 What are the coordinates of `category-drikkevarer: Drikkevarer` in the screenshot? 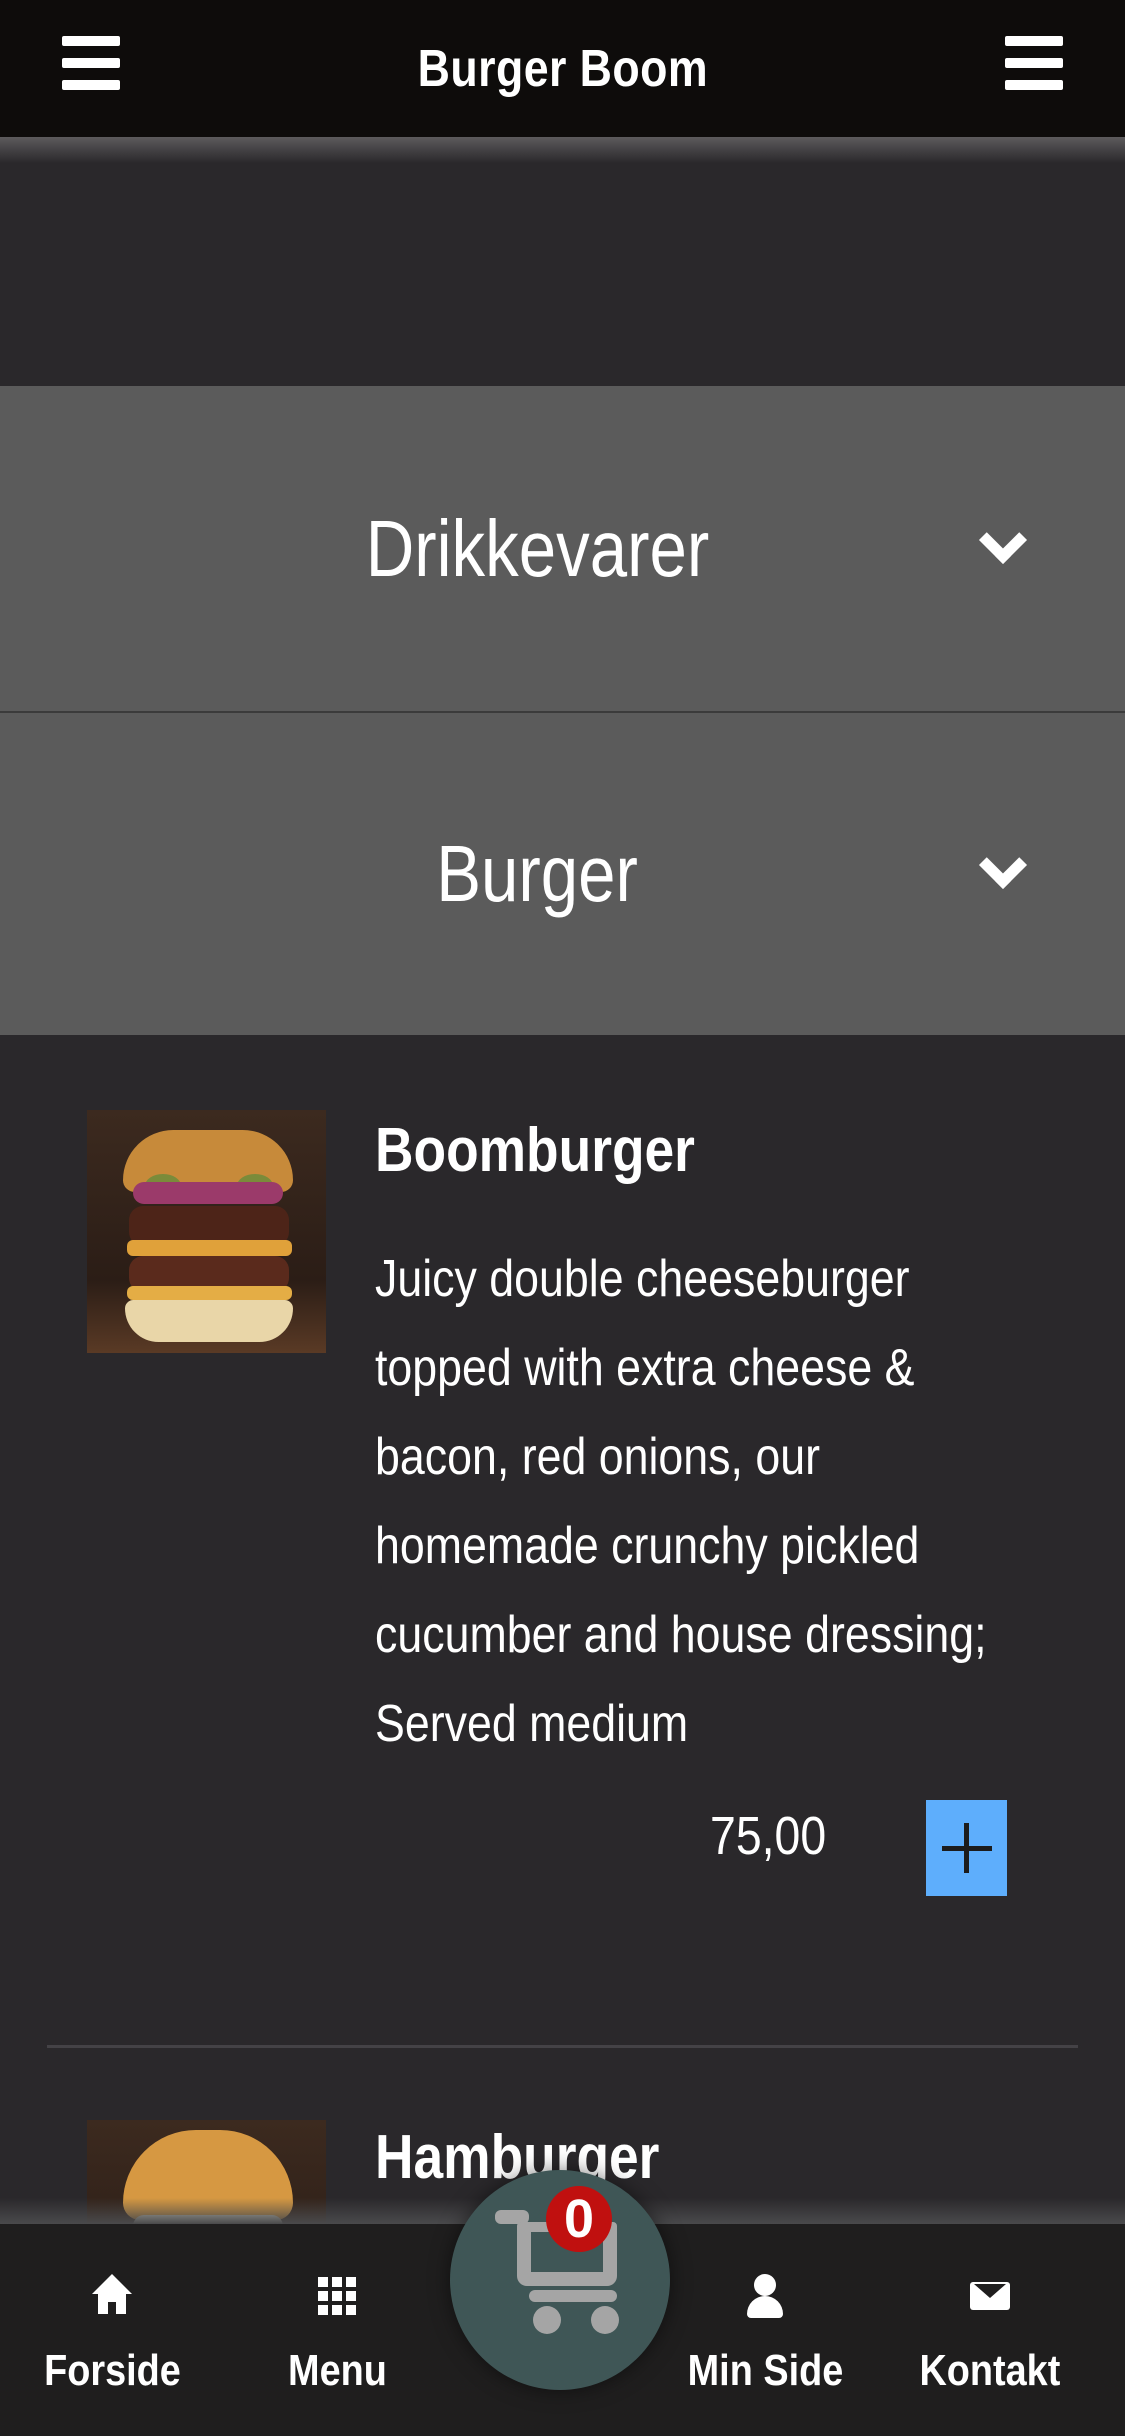 It's located at (562, 548).